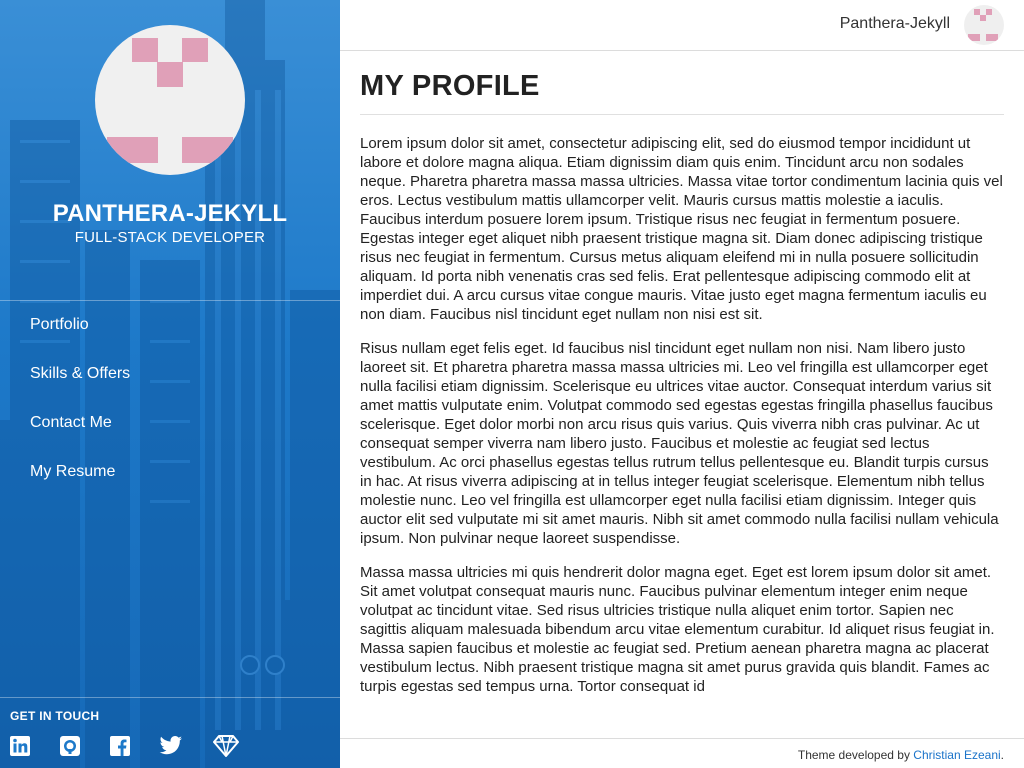 Image resolution: width=1024 pixels, height=768 pixels. What do you see at coordinates (80, 487) in the screenshot?
I see `nav-item-my-resume: My Resume` at bounding box center [80, 487].